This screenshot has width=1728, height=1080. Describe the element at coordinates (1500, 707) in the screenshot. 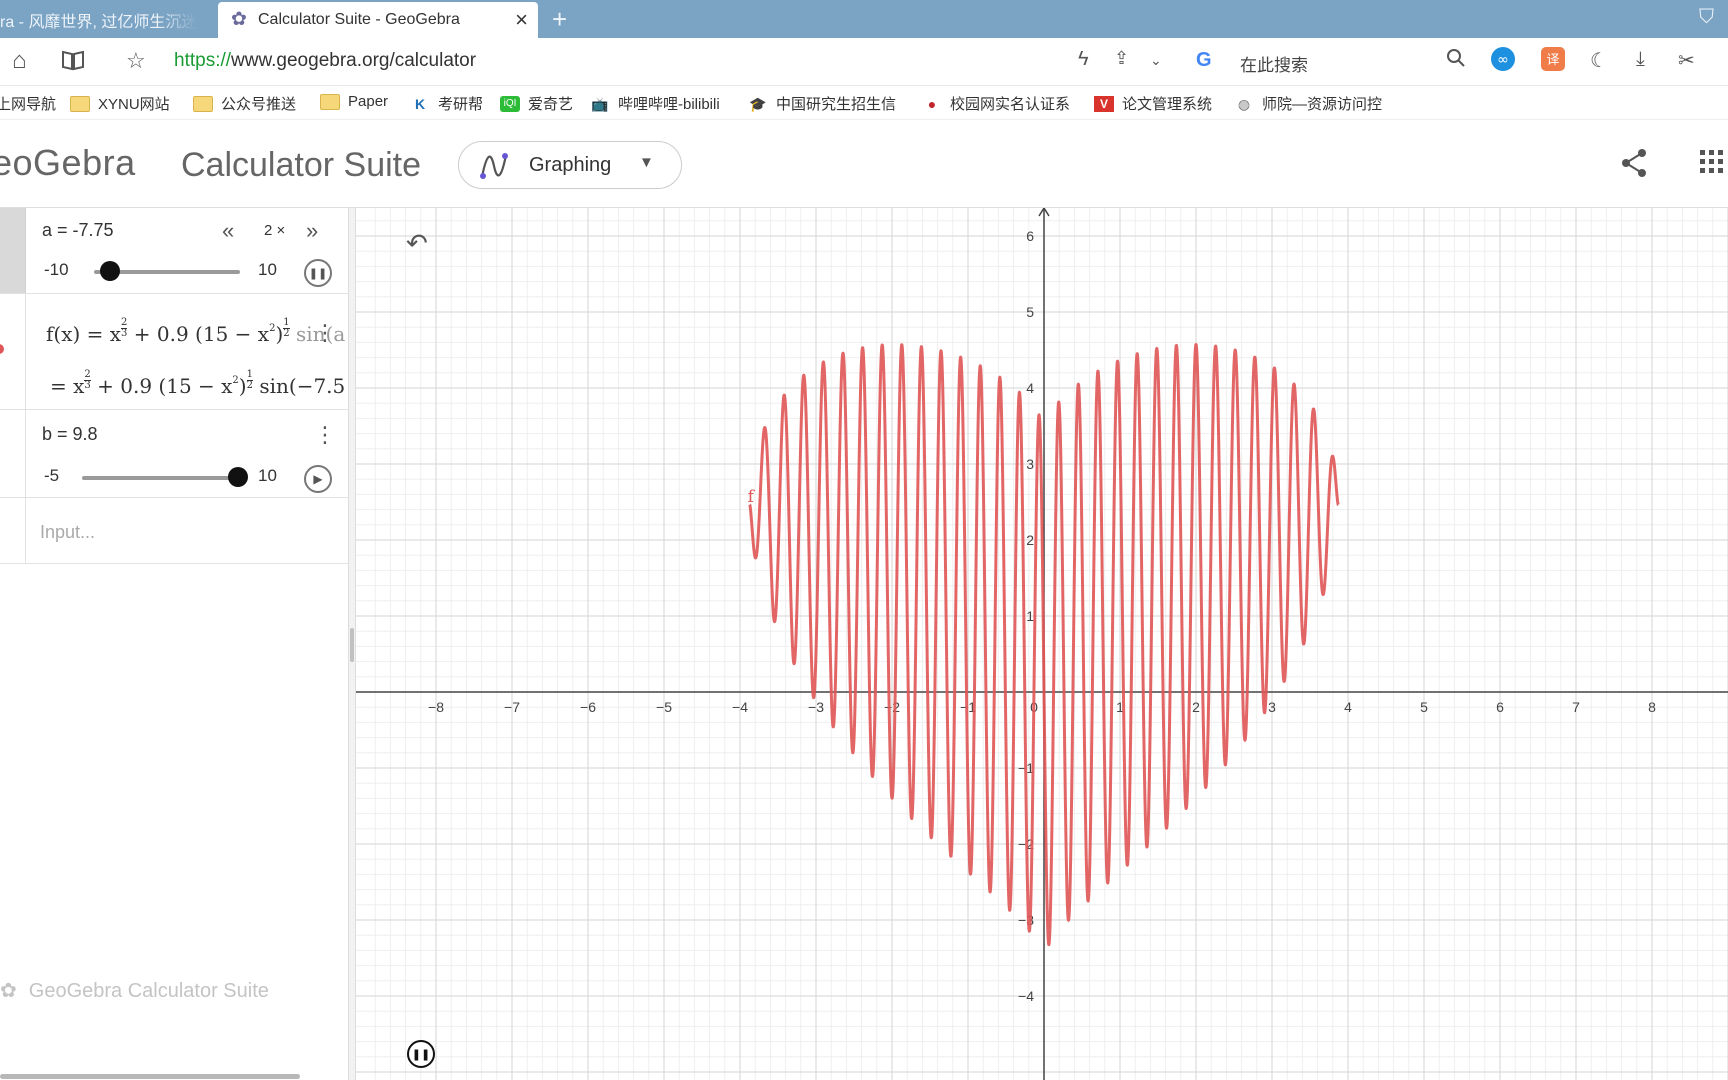

I see `x-tick-label: 6` at that location.